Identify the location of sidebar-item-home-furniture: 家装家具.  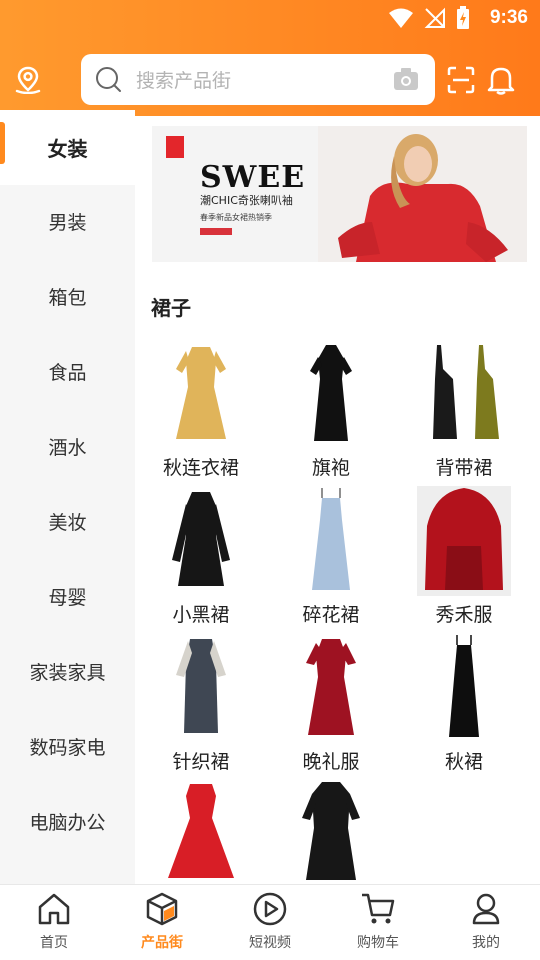
(67, 671).